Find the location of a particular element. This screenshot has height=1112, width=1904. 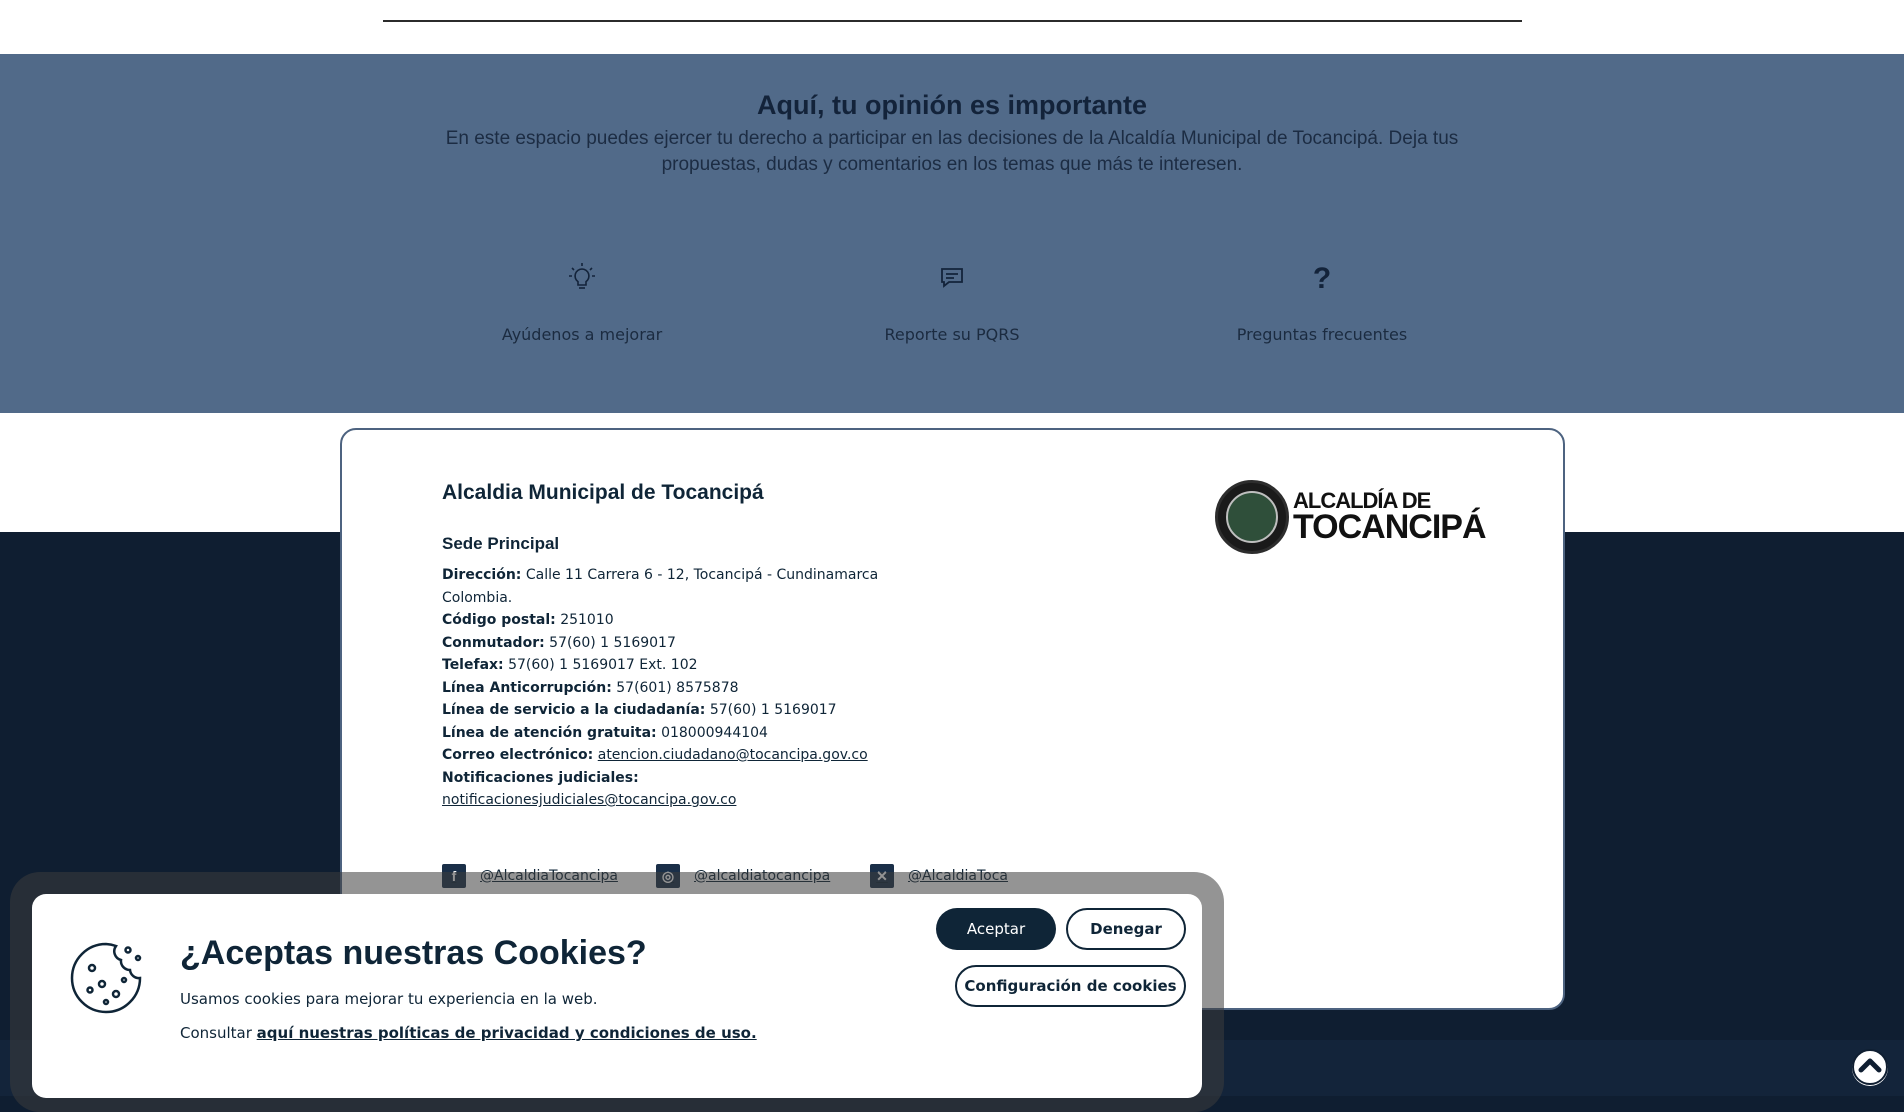

cookie-title: ¿Aceptas nuestras Cookies? is located at coordinates (413, 953).